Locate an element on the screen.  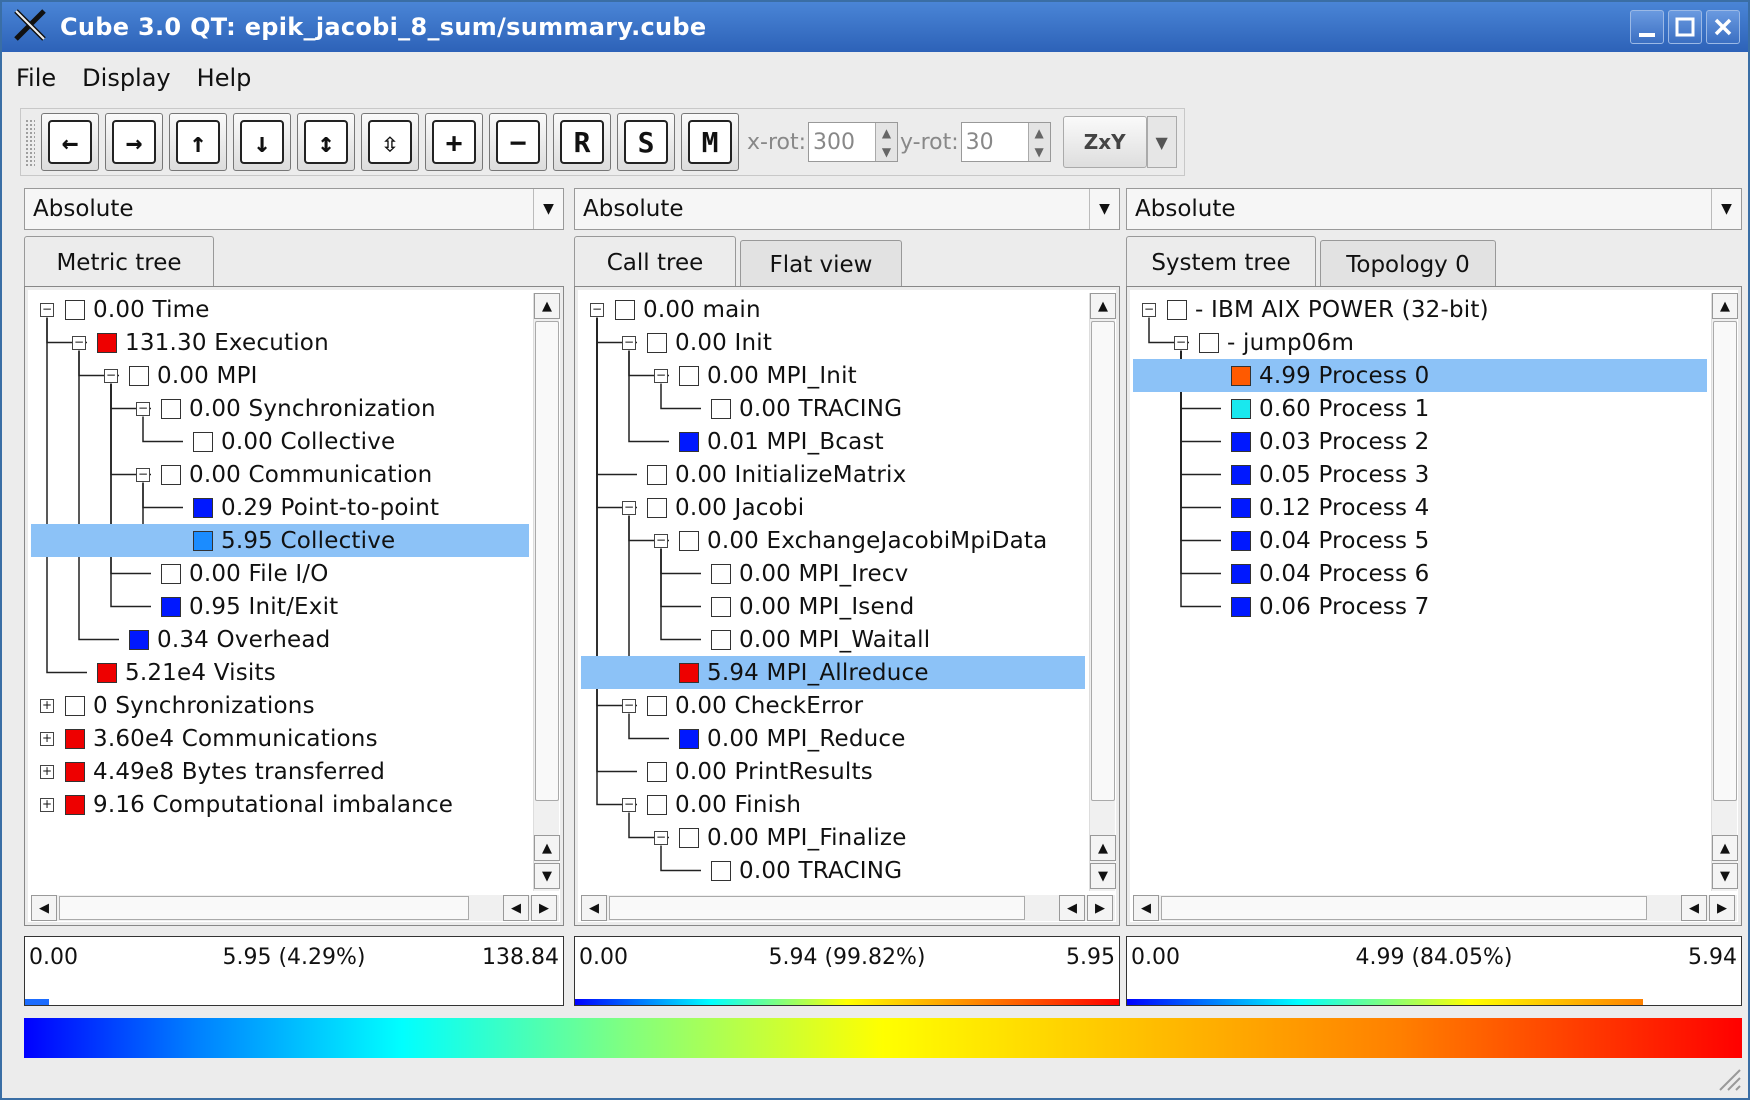
tab-call-tree: Call tree is located at coordinates (655, 262).